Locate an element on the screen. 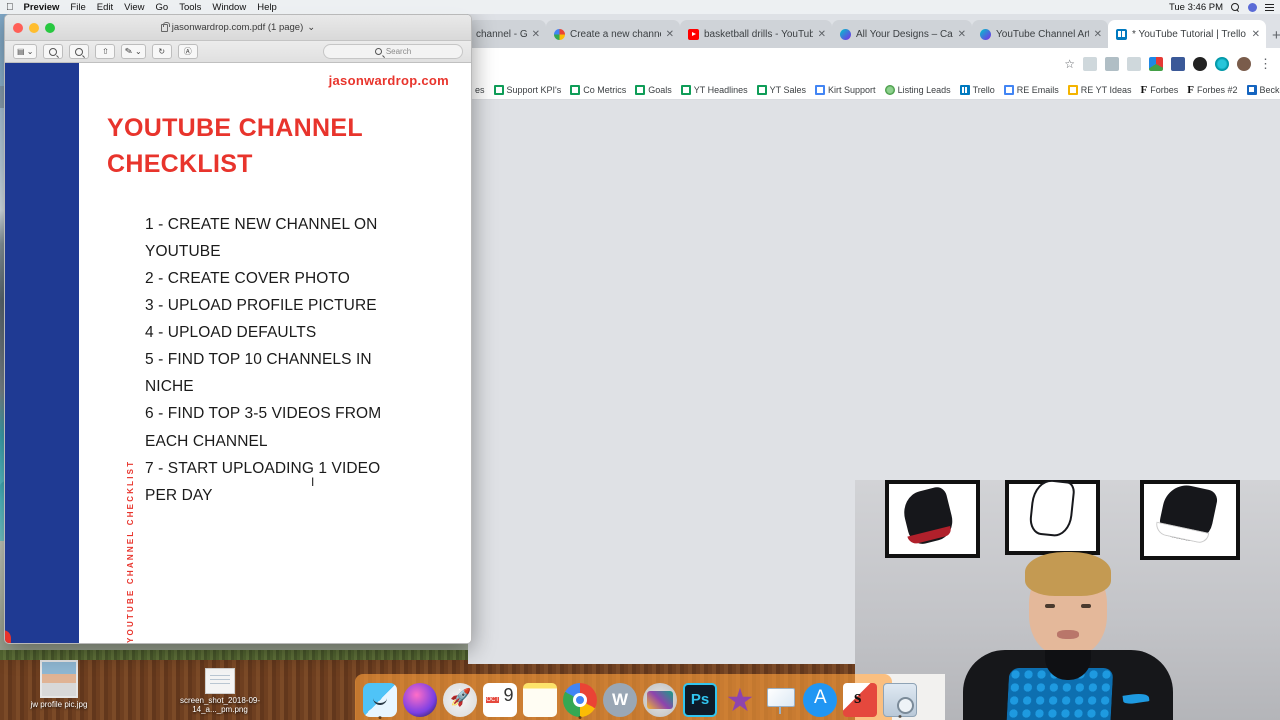 The height and width of the screenshot is (720, 1280). finder-icon is located at coordinates (380, 701).